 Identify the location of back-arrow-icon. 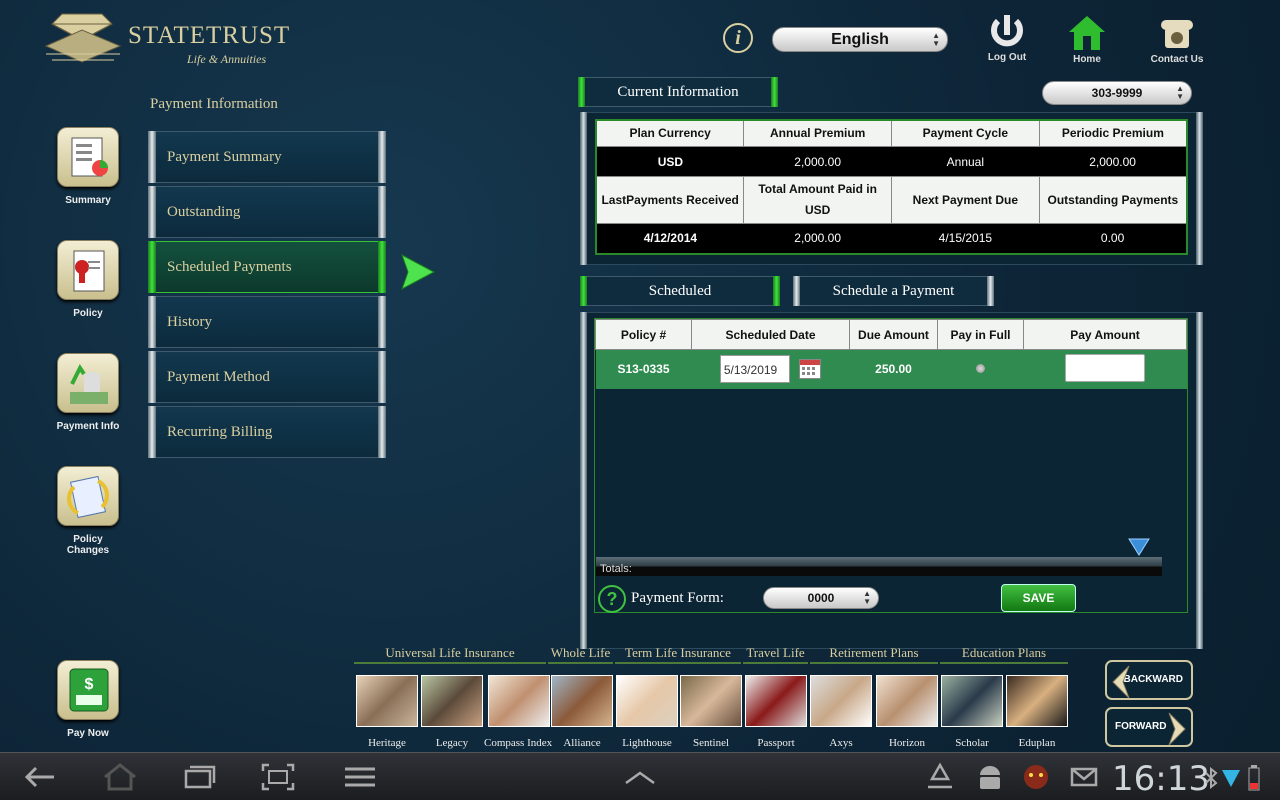
(40, 777).